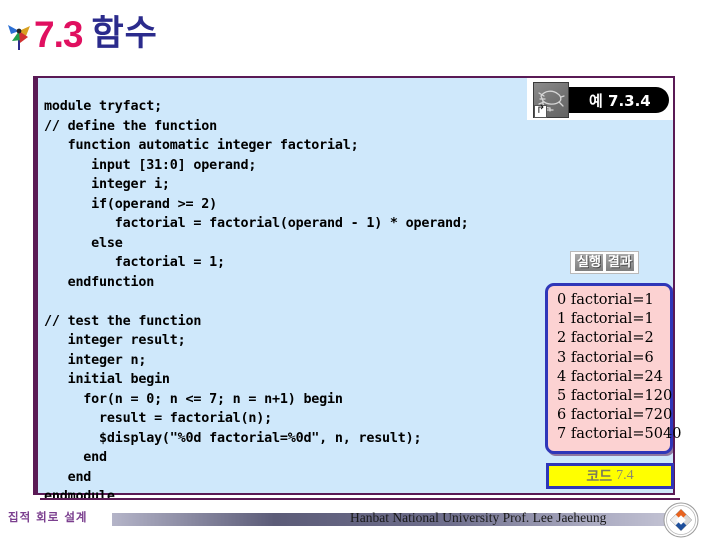 The image size is (720, 543). Describe the element at coordinates (589, 262) in the screenshot. I see `run-result-label-part1: 실행` at that location.